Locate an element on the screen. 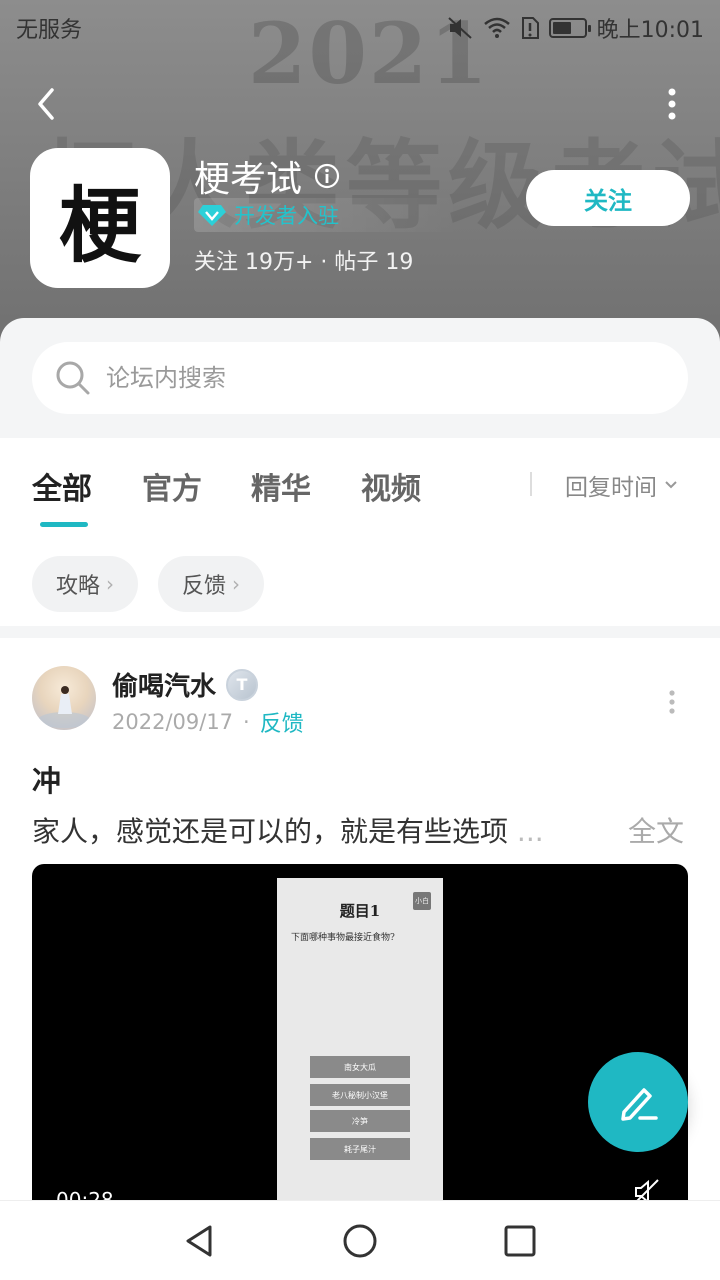 Image resolution: width=720 pixels, height=1280 pixels. video-frame-option: 耗子尾汁 is located at coordinates (360, 1149).